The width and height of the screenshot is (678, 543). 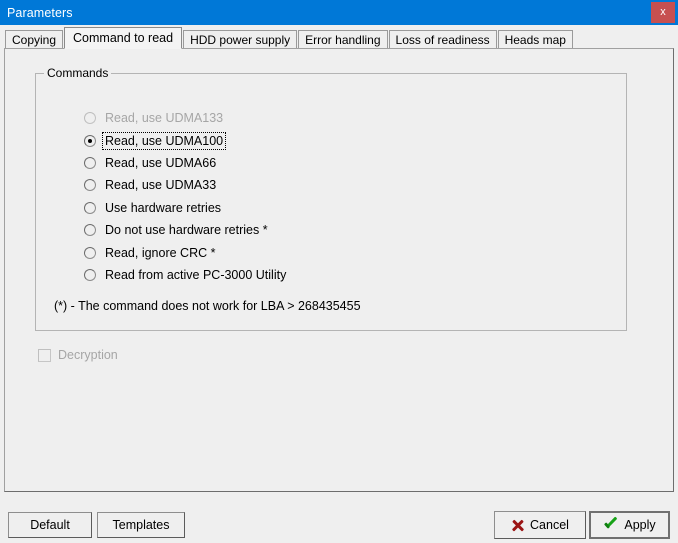 What do you see at coordinates (44, 355) in the screenshot?
I see `checkbox-icon` at bounding box center [44, 355].